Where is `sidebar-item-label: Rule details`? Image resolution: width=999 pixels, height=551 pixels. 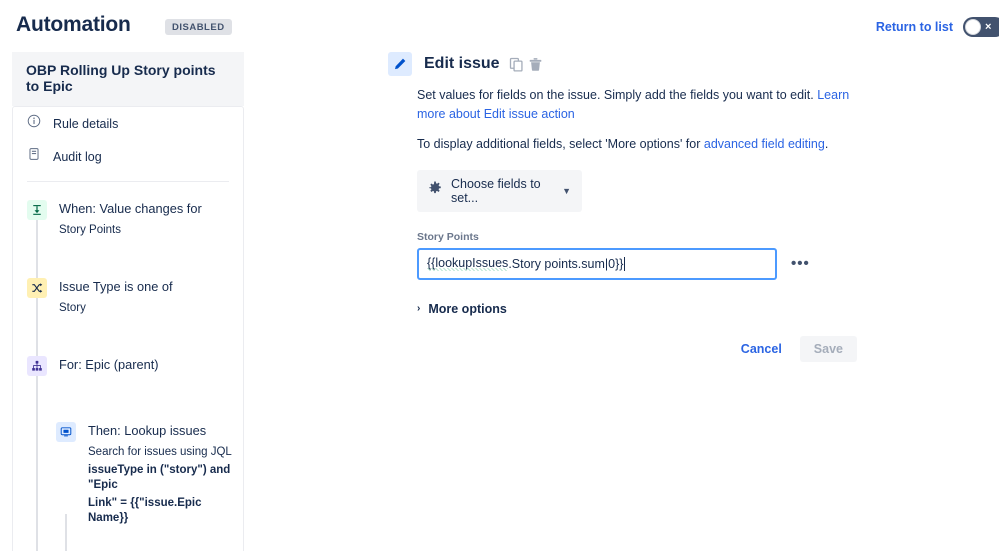 sidebar-item-label: Rule details is located at coordinates (86, 123).